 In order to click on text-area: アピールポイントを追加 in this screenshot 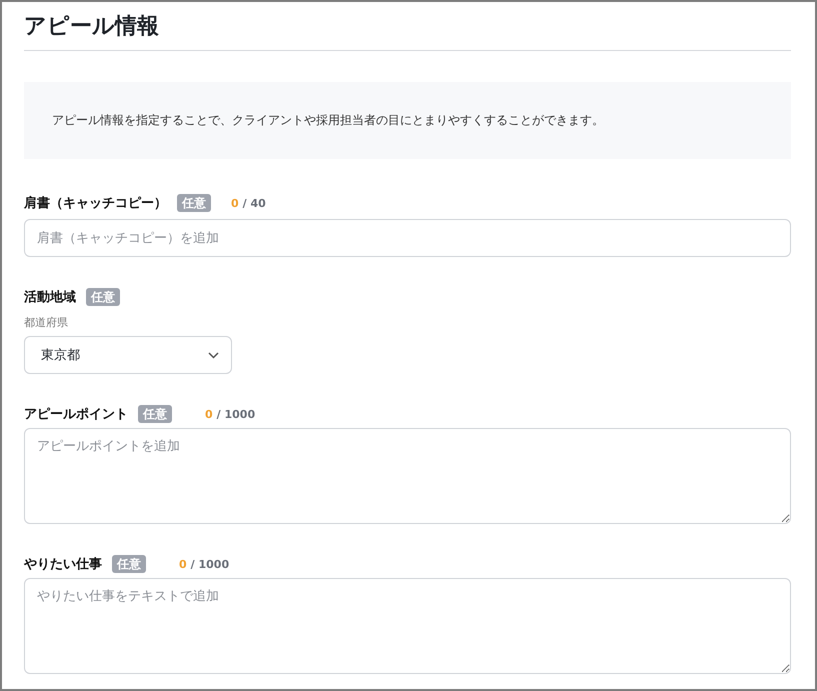, I will do `click(407, 476)`.